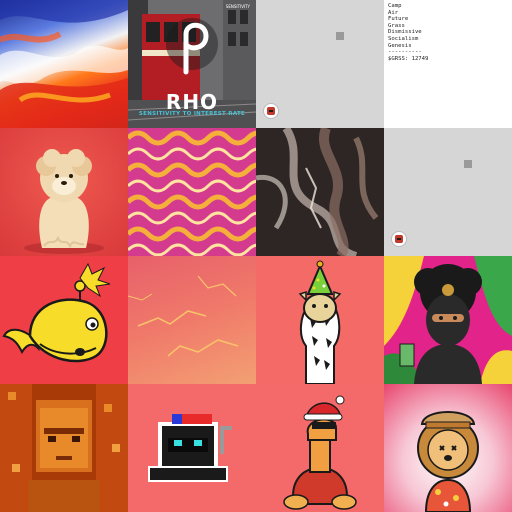 This screenshot has width=512, height=512. What do you see at coordinates (405, 32) in the screenshot?
I see `list-item: Dismissive` at bounding box center [405, 32].